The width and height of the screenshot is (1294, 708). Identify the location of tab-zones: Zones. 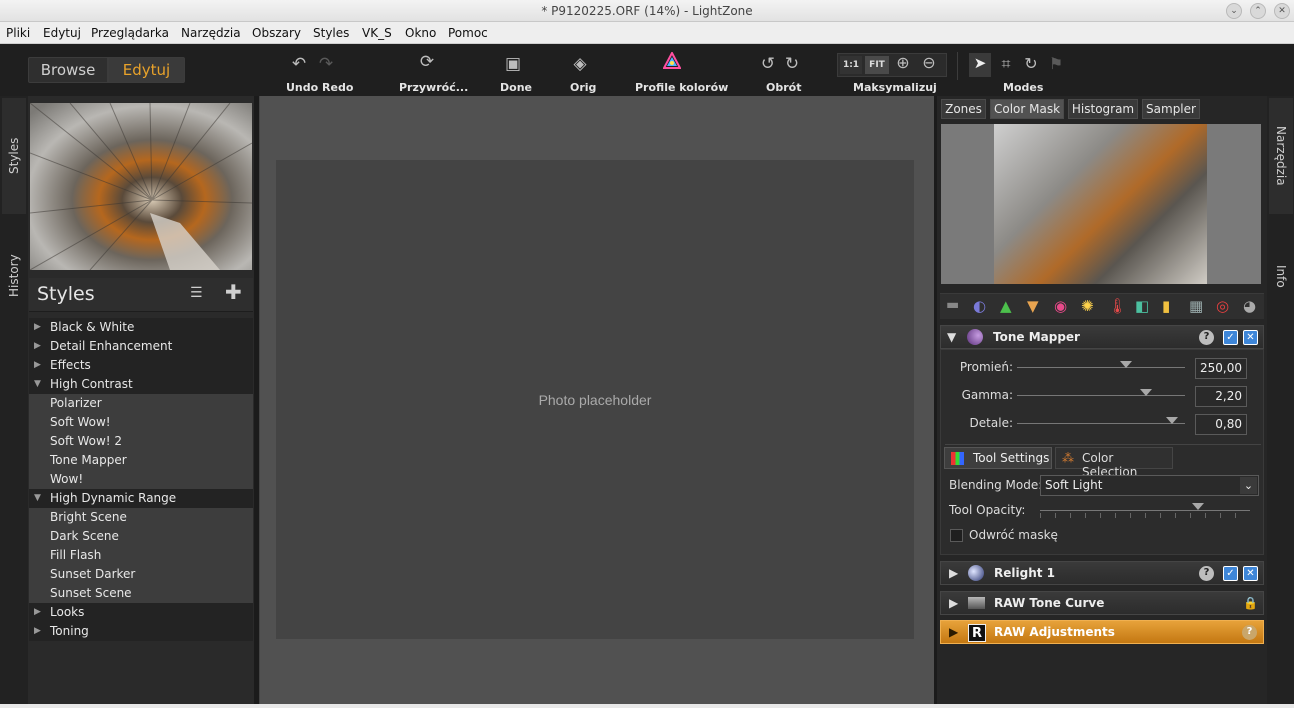
(963, 109).